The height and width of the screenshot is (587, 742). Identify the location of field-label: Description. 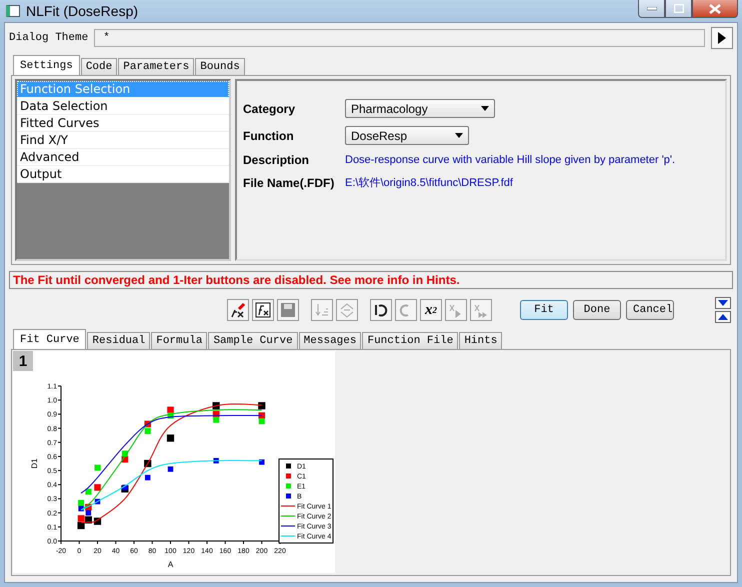
(276, 160).